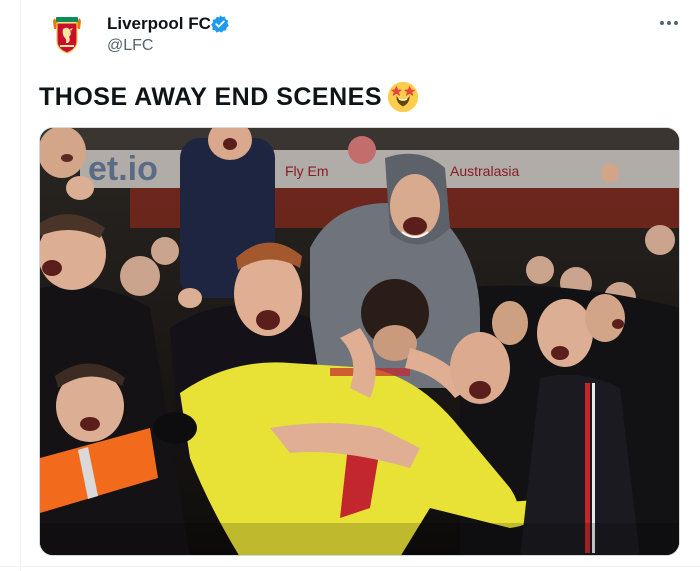  I want to click on star-struck-emoji, so click(403, 97).